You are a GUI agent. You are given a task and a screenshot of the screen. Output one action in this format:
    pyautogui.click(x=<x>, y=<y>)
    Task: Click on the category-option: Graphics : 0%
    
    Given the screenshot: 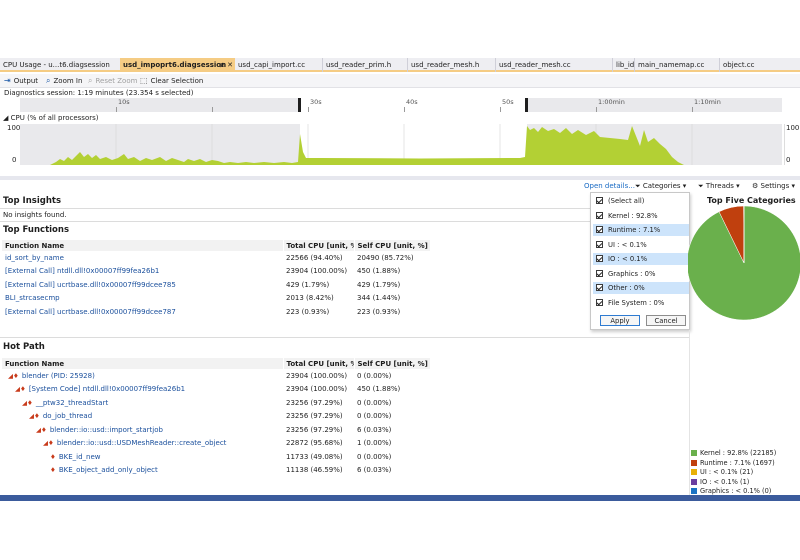 What is the action you would take?
    pyautogui.click(x=641, y=274)
    